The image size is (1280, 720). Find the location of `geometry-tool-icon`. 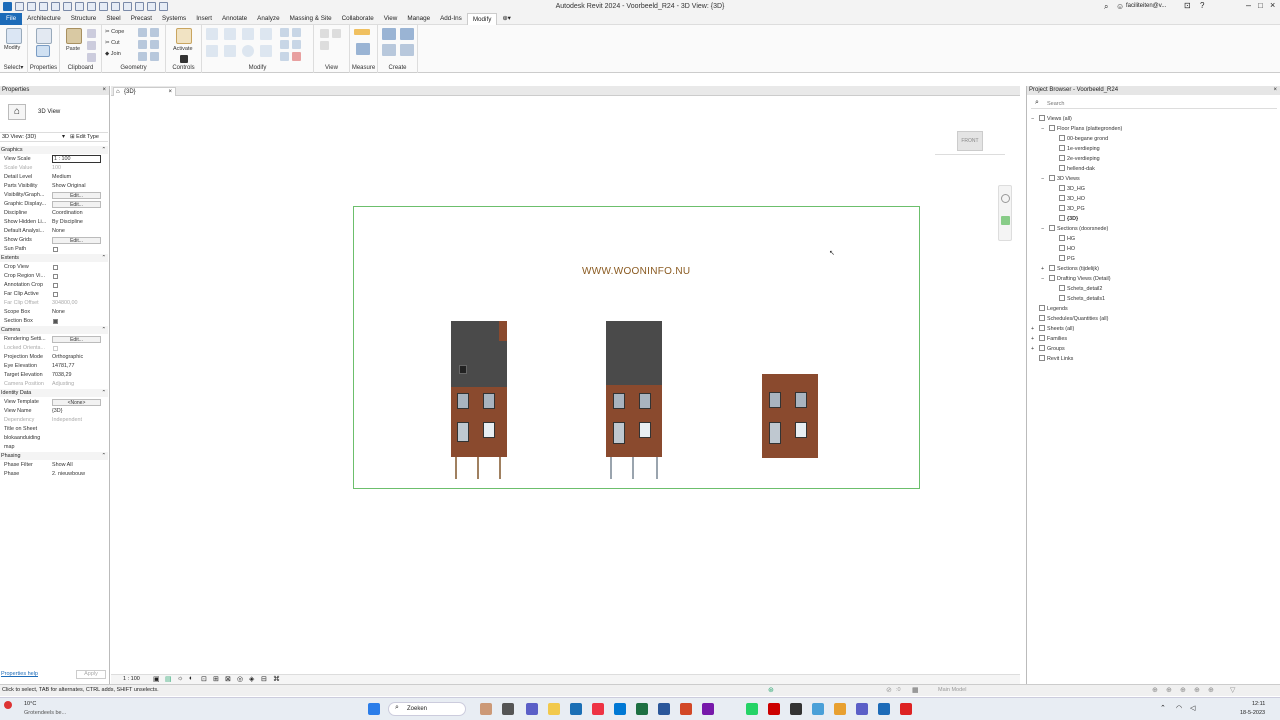

geometry-tool-icon is located at coordinates (142, 32).